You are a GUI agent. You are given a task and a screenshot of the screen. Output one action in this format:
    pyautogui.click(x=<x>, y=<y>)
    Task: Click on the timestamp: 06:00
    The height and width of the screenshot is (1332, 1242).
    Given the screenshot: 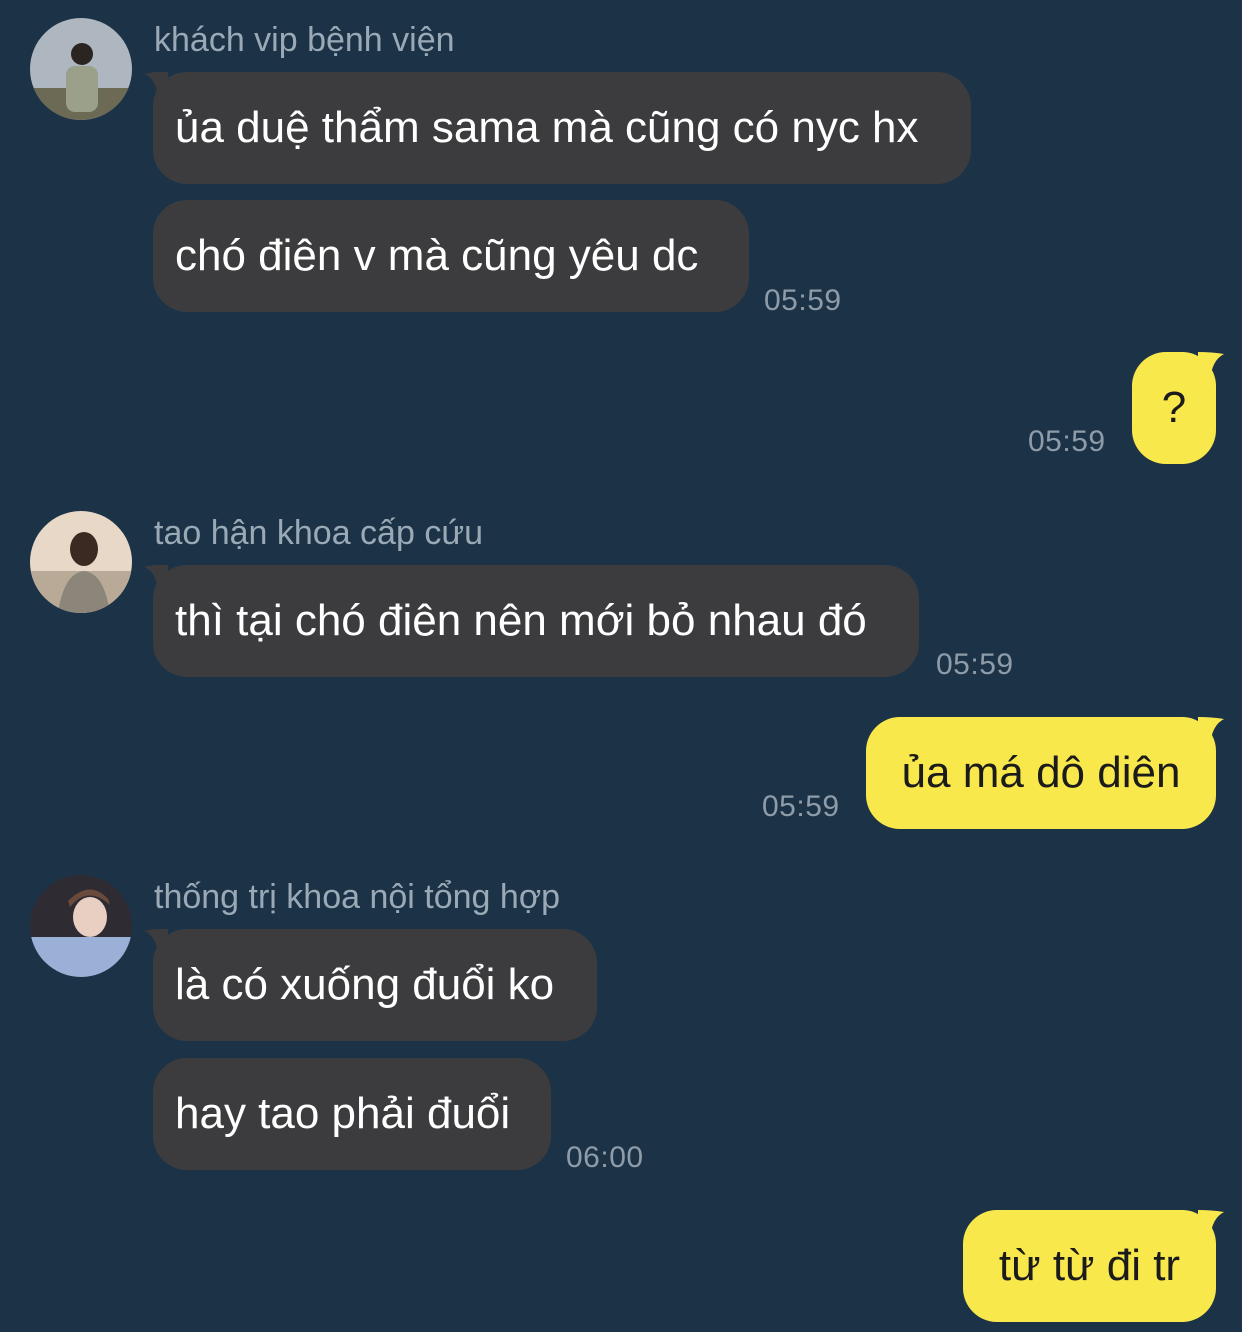 What is the action you would take?
    pyautogui.click(x=605, y=1157)
    